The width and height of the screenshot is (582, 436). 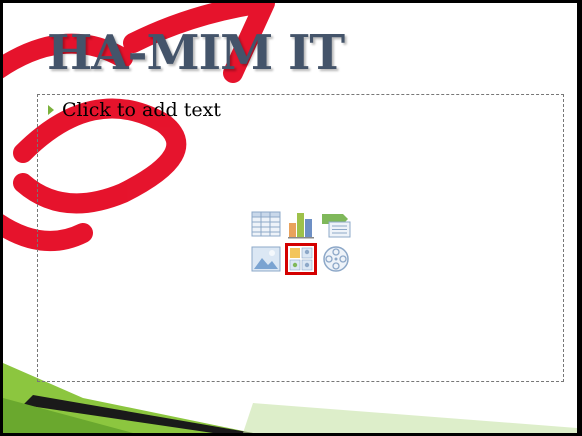 What do you see at coordinates (266, 224) in the screenshot?
I see `insert-table-icon` at bounding box center [266, 224].